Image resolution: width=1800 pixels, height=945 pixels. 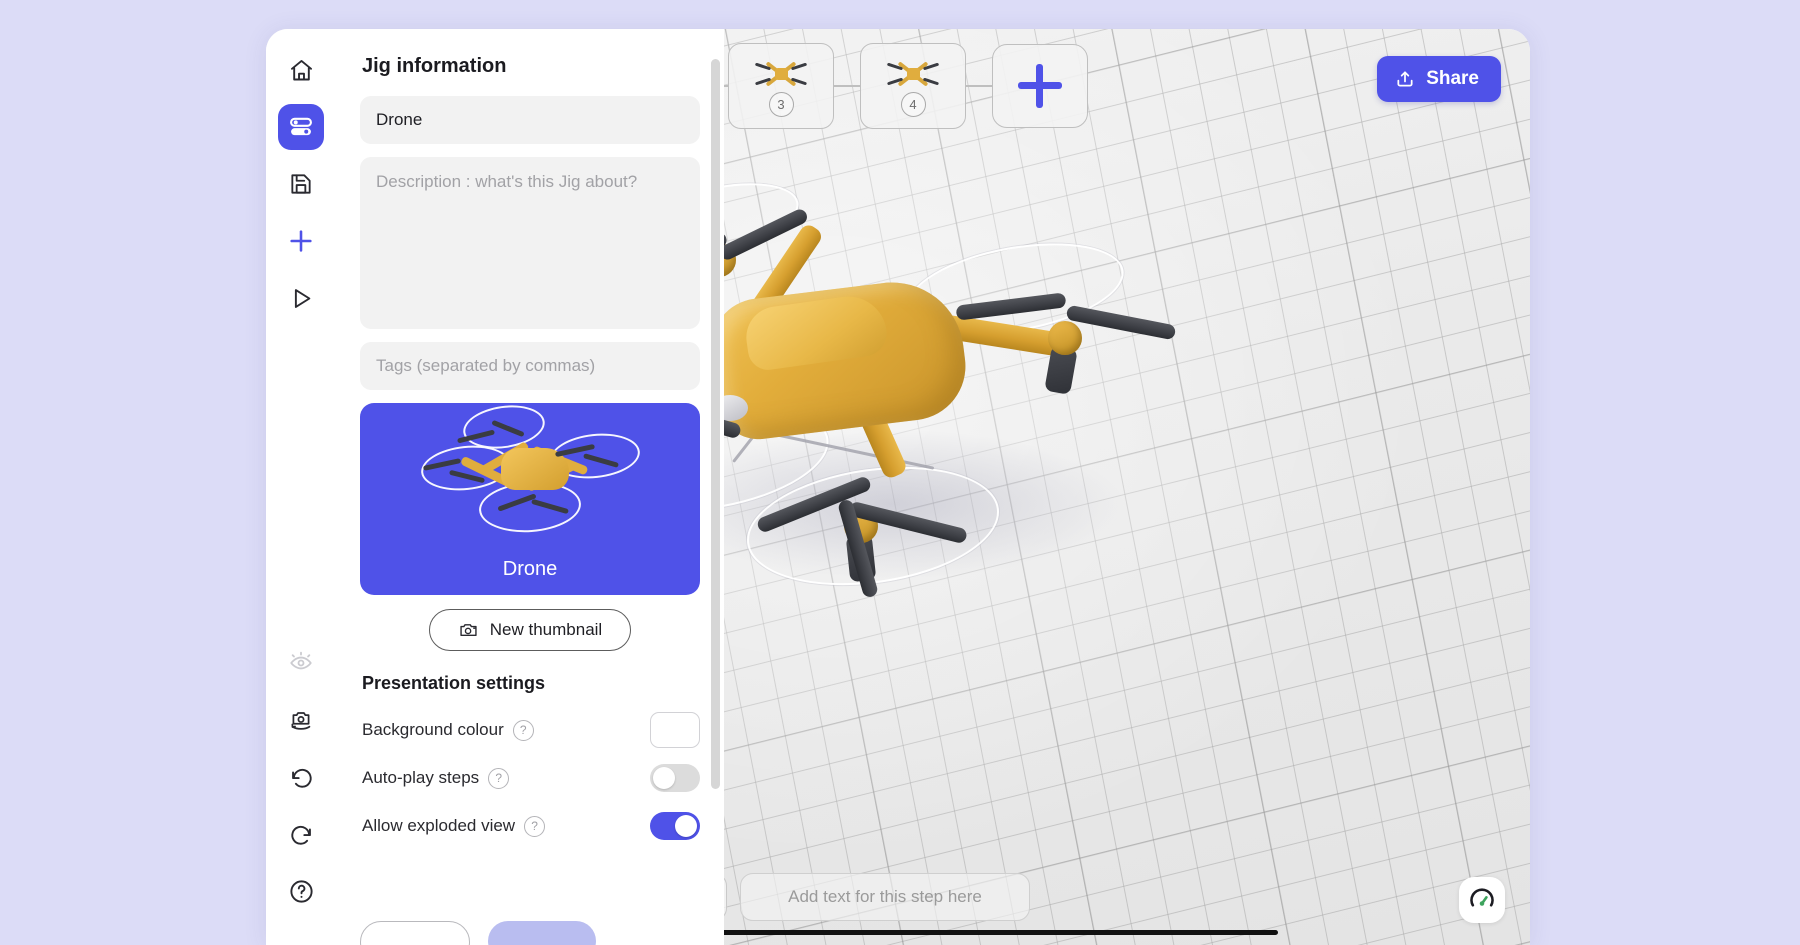 I want to click on sidebar-item-add, so click(x=301, y=241).